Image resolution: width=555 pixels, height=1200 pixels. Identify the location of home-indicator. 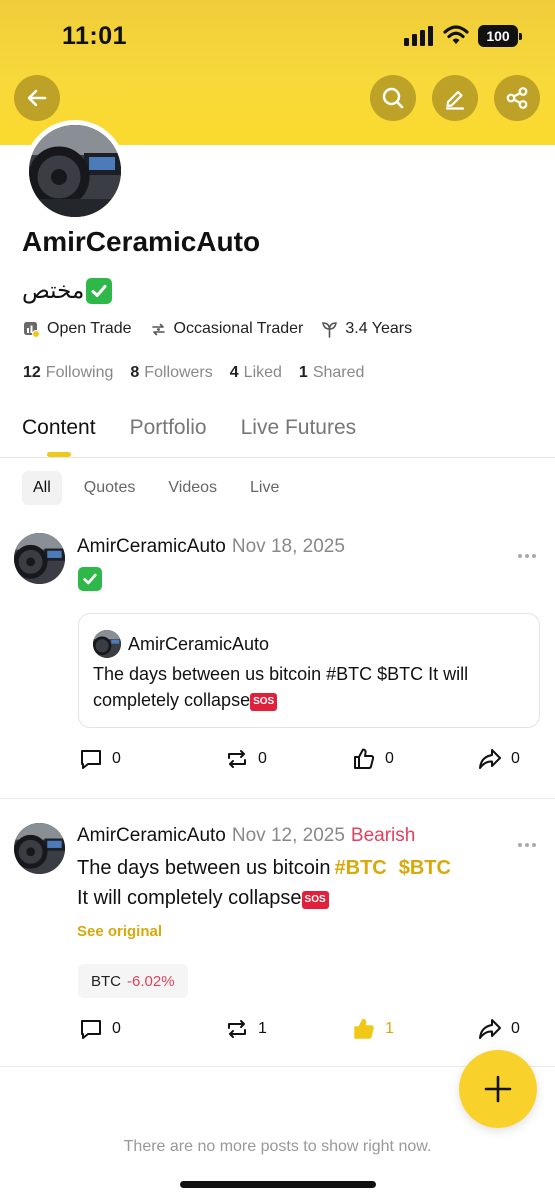
(278, 1184).